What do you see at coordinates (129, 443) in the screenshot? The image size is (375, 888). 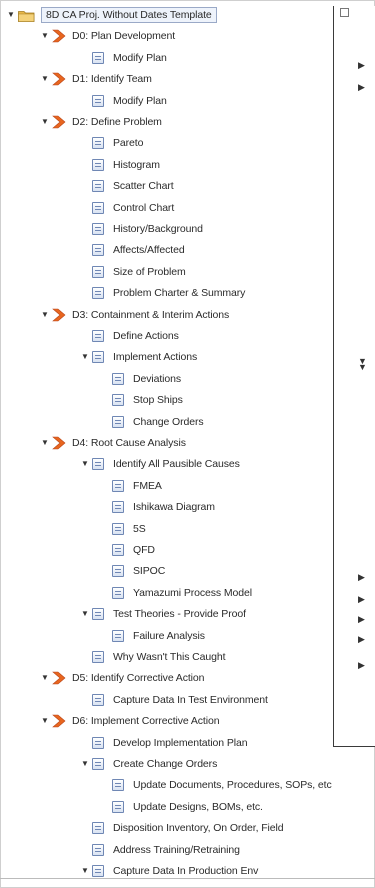 I see `tree-item-label: D4: Root Cause Analysis` at bounding box center [129, 443].